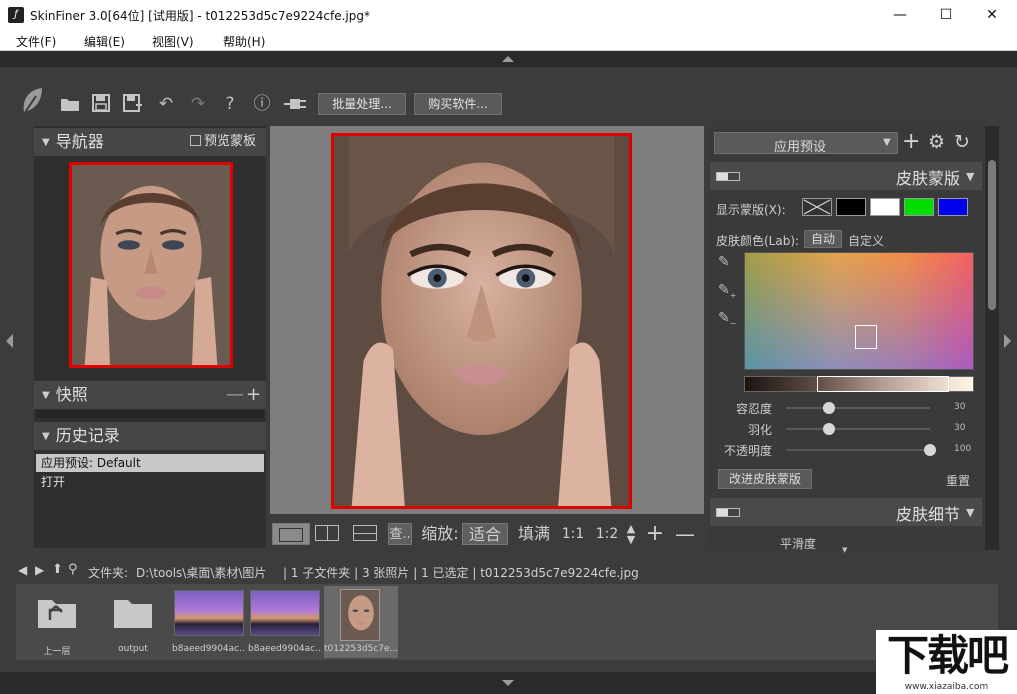 The image size is (1017, 694). What do you see at coordinates (150, 463) in the screenshot?
I see `history-item: 应用预设: Default` at bounding box center [150, 463].